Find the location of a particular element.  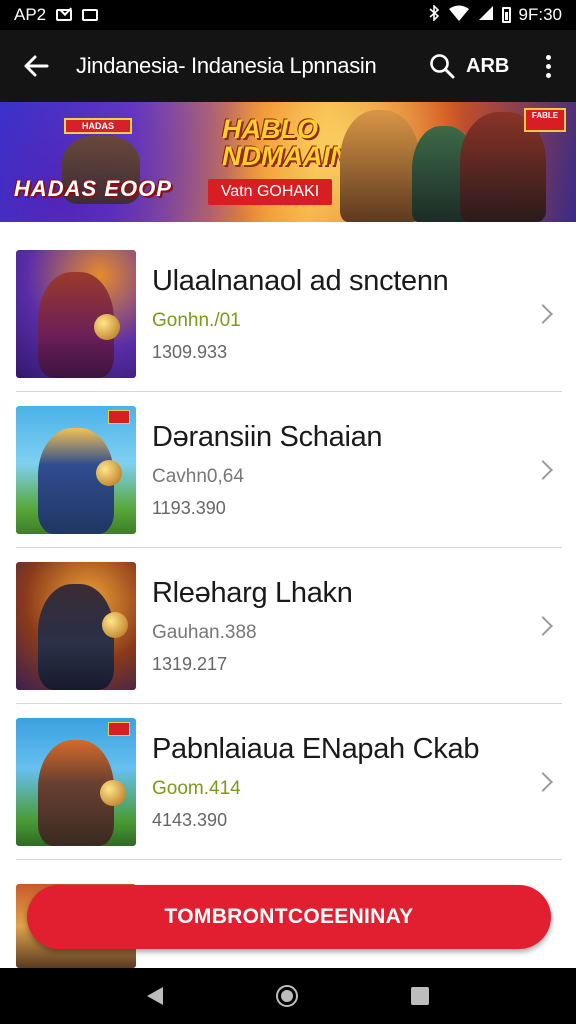

system-nav-bar is located at coordinates (288, 996).